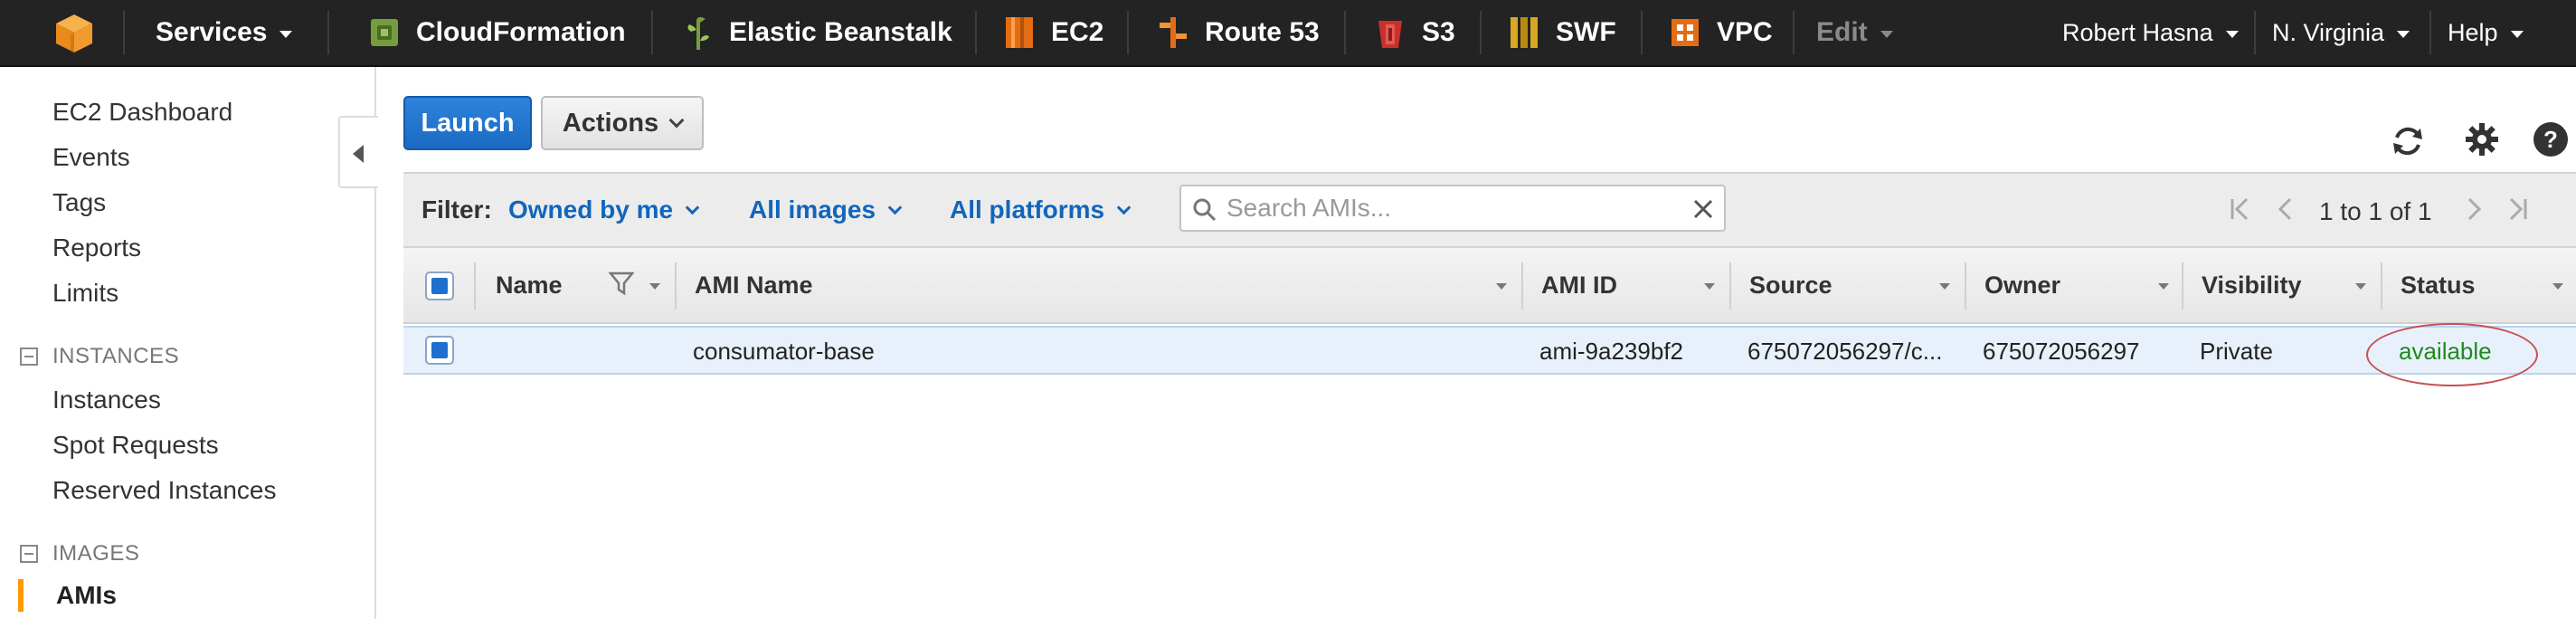  What do you see at coordinates (456, 209) in the screenshot?
I see `filter-label: Filter:` at bounding box center [456, 209].